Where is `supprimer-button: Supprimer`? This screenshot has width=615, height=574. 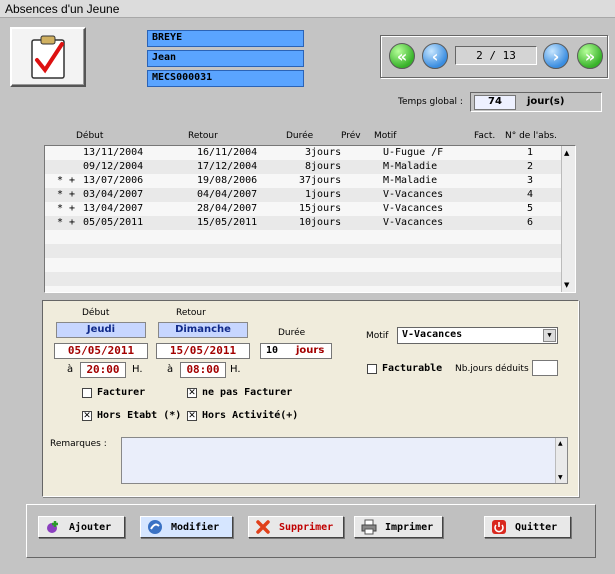
supprimer-button: Supprimer is located at coordinates (296, 527).